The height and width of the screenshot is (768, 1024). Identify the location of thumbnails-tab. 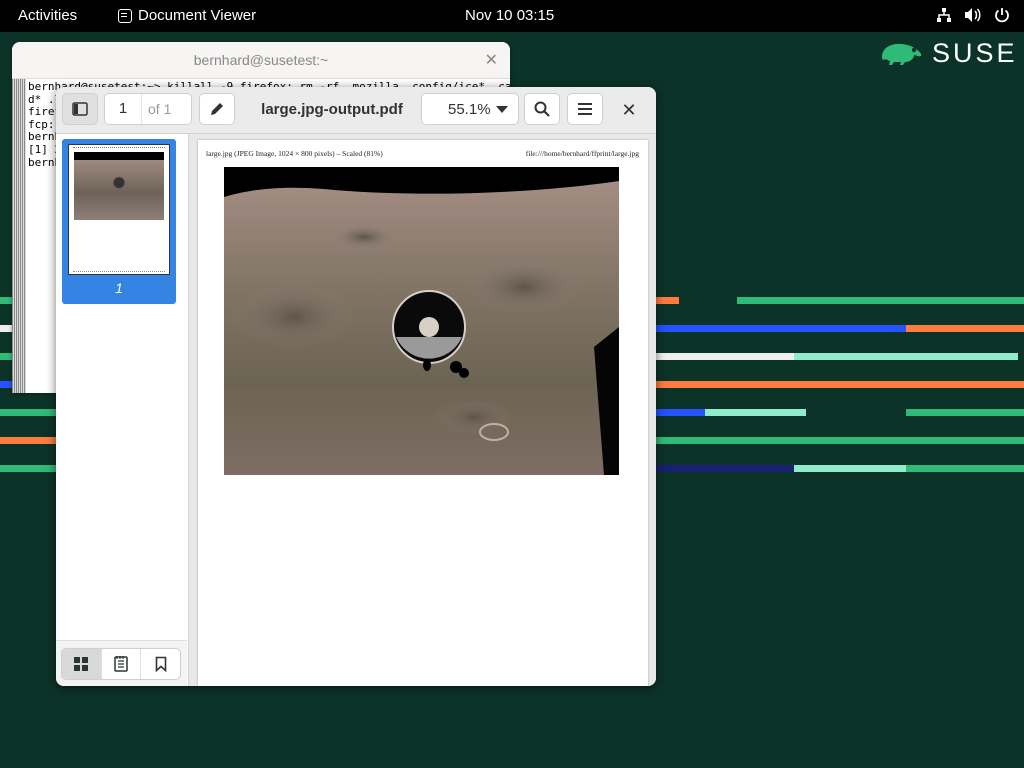
(82, 664).